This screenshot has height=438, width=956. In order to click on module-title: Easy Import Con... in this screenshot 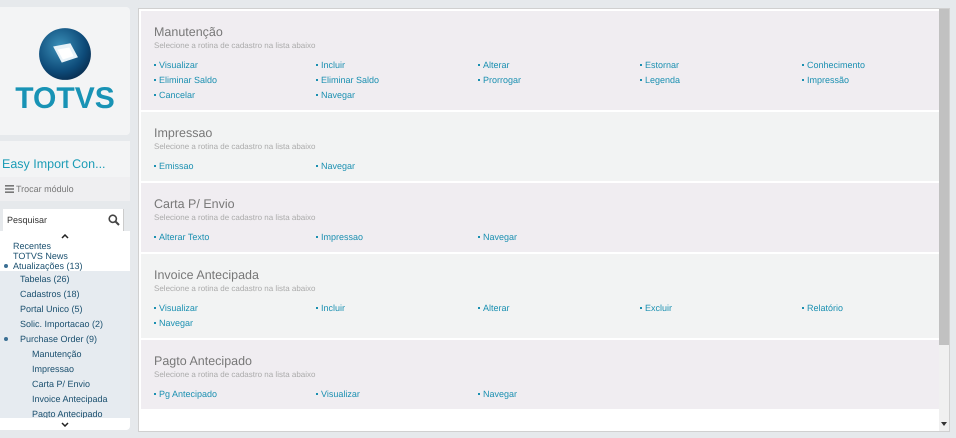, I will do `click(65, 159)`.